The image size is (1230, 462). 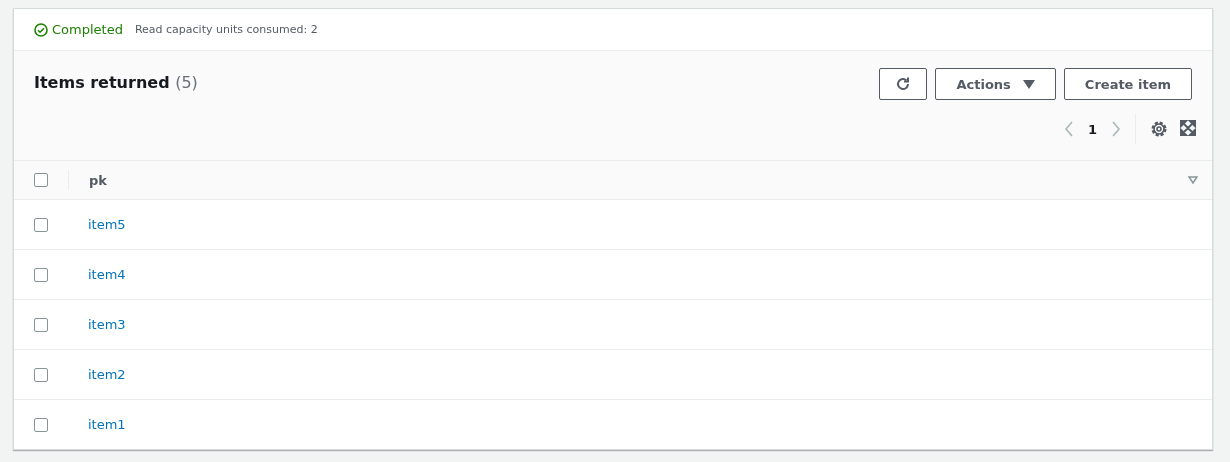 I want to click on refresh-icon, so click(x=903, y=84).